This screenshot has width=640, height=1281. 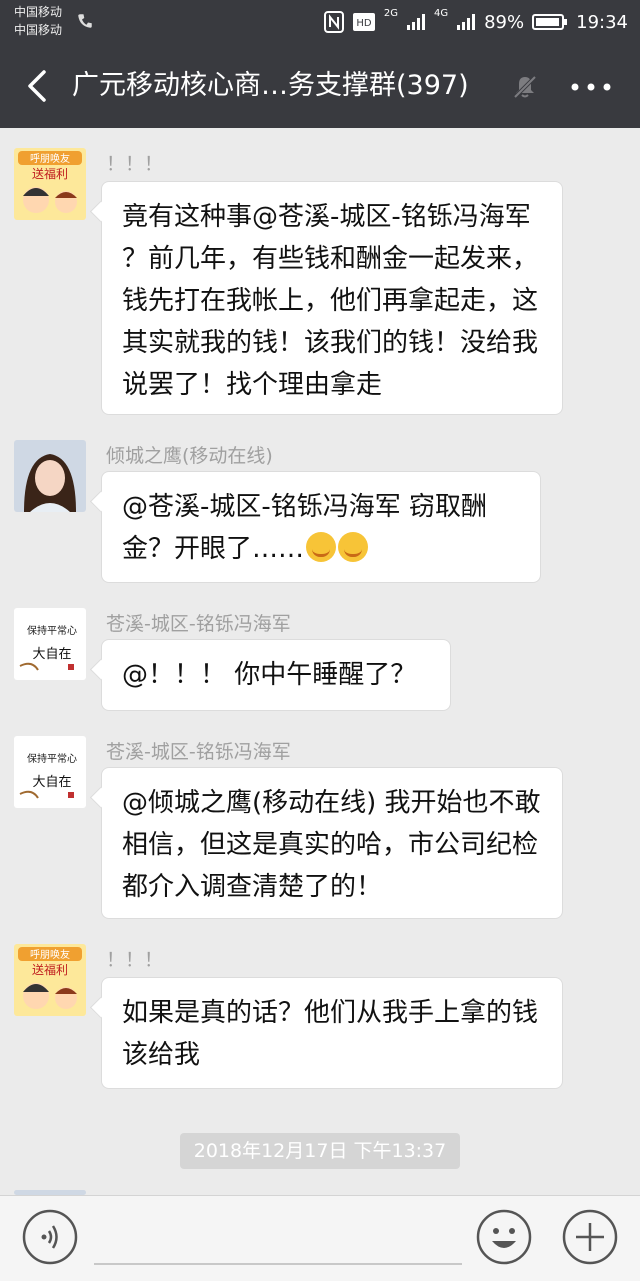 I want to click on chat-header: 广元移动核心商…务支撑群(397), so click(x=320, y=86).